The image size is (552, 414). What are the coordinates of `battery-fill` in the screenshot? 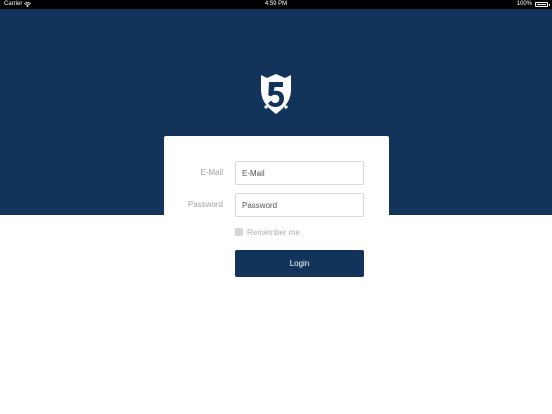 It's located at (541, 4).